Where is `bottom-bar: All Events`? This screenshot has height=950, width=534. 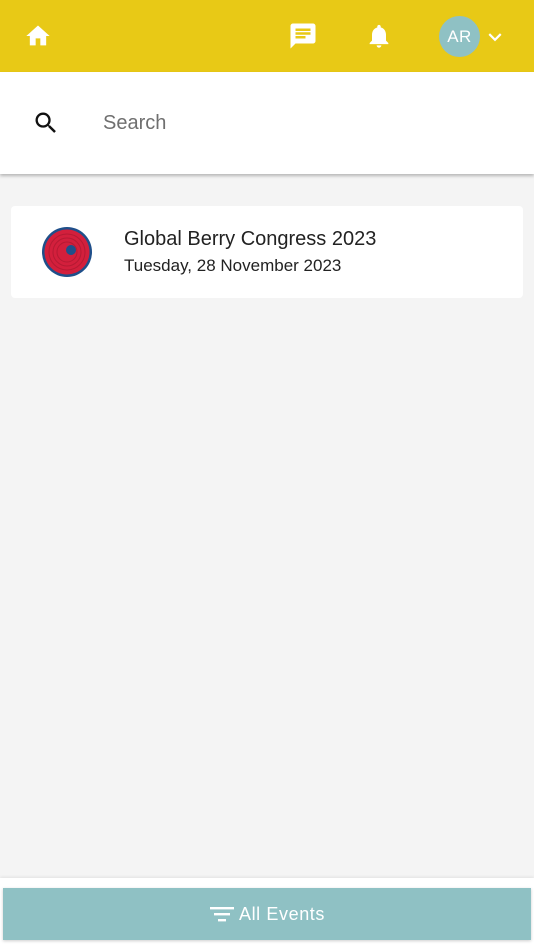 bottom-bar: All Events is located at coordinates (267, 914).